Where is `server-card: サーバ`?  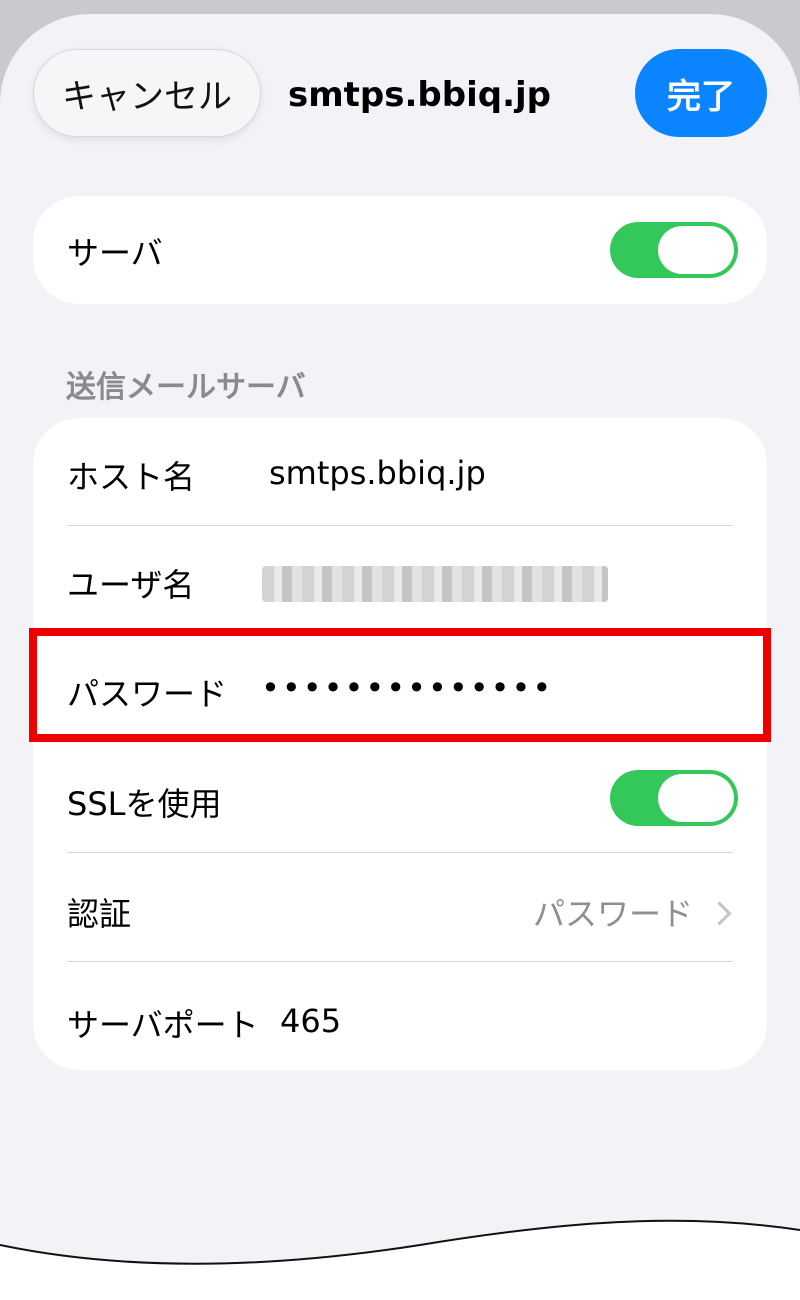
server-card: サーバ is located at coordinates (400, 250).